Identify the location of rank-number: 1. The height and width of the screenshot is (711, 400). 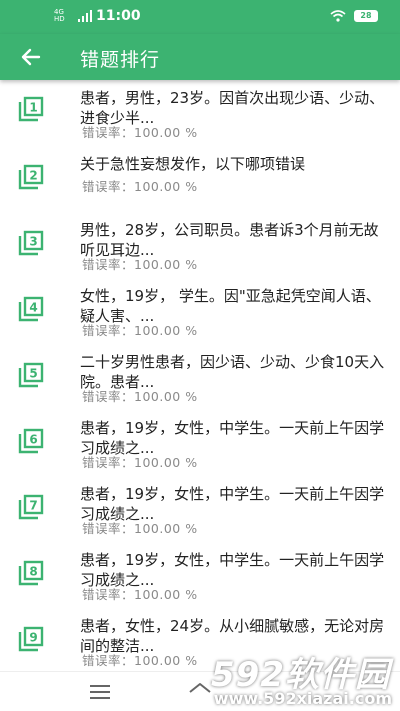
(33, 108).